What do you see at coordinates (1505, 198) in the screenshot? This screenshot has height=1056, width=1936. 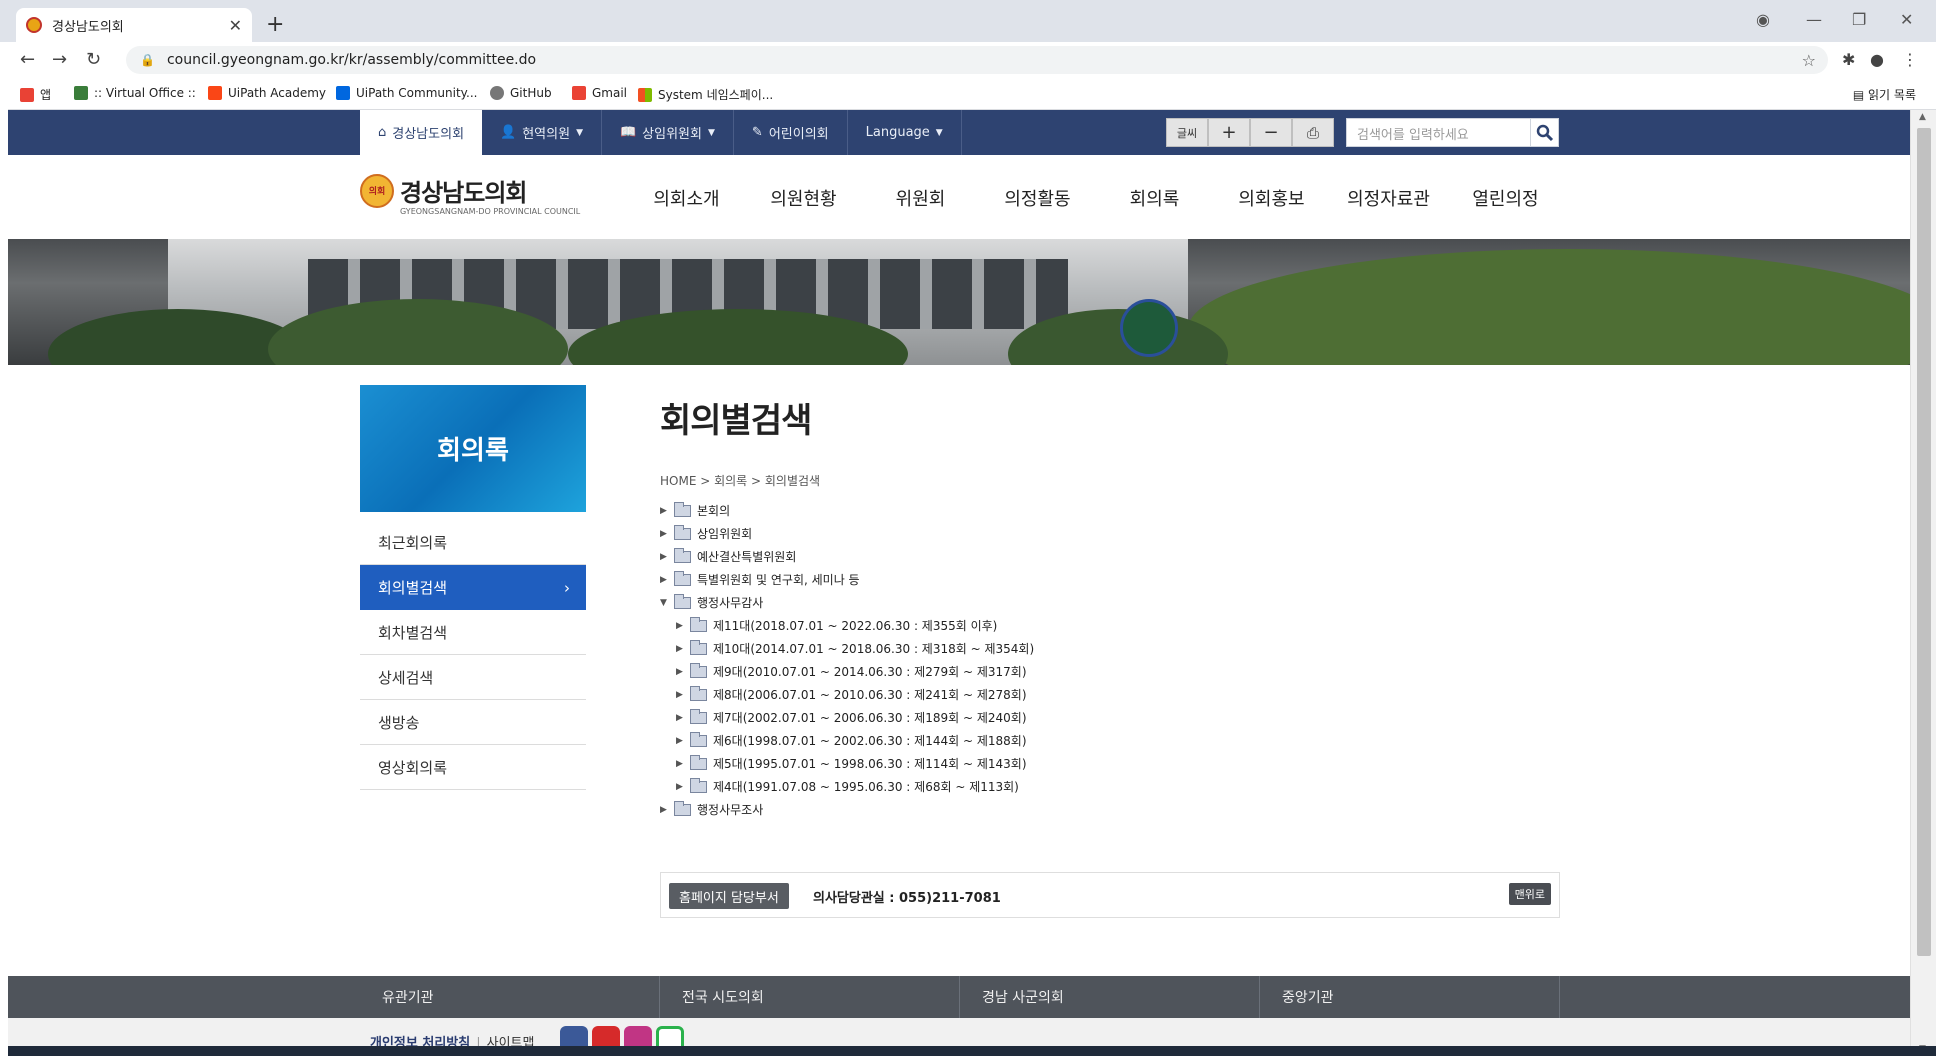 I see `main-menu-item: 열린의정` at bounding box center [1505, 198].